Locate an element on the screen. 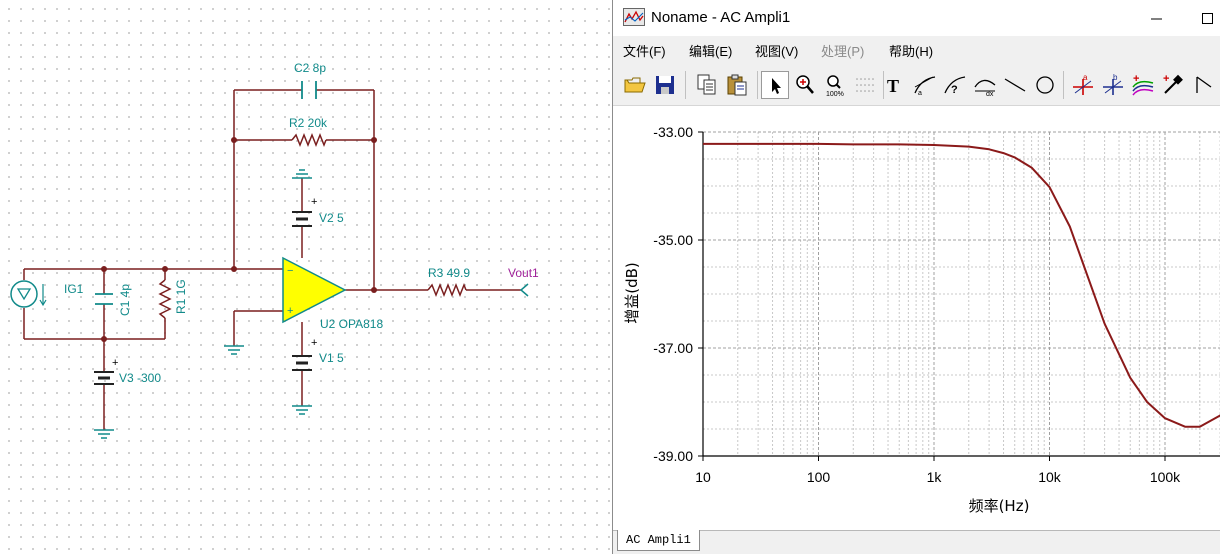 The height and width of the screenshot is (554, 1220). tangent-a-icon: a is located at coordinates (925, 86).